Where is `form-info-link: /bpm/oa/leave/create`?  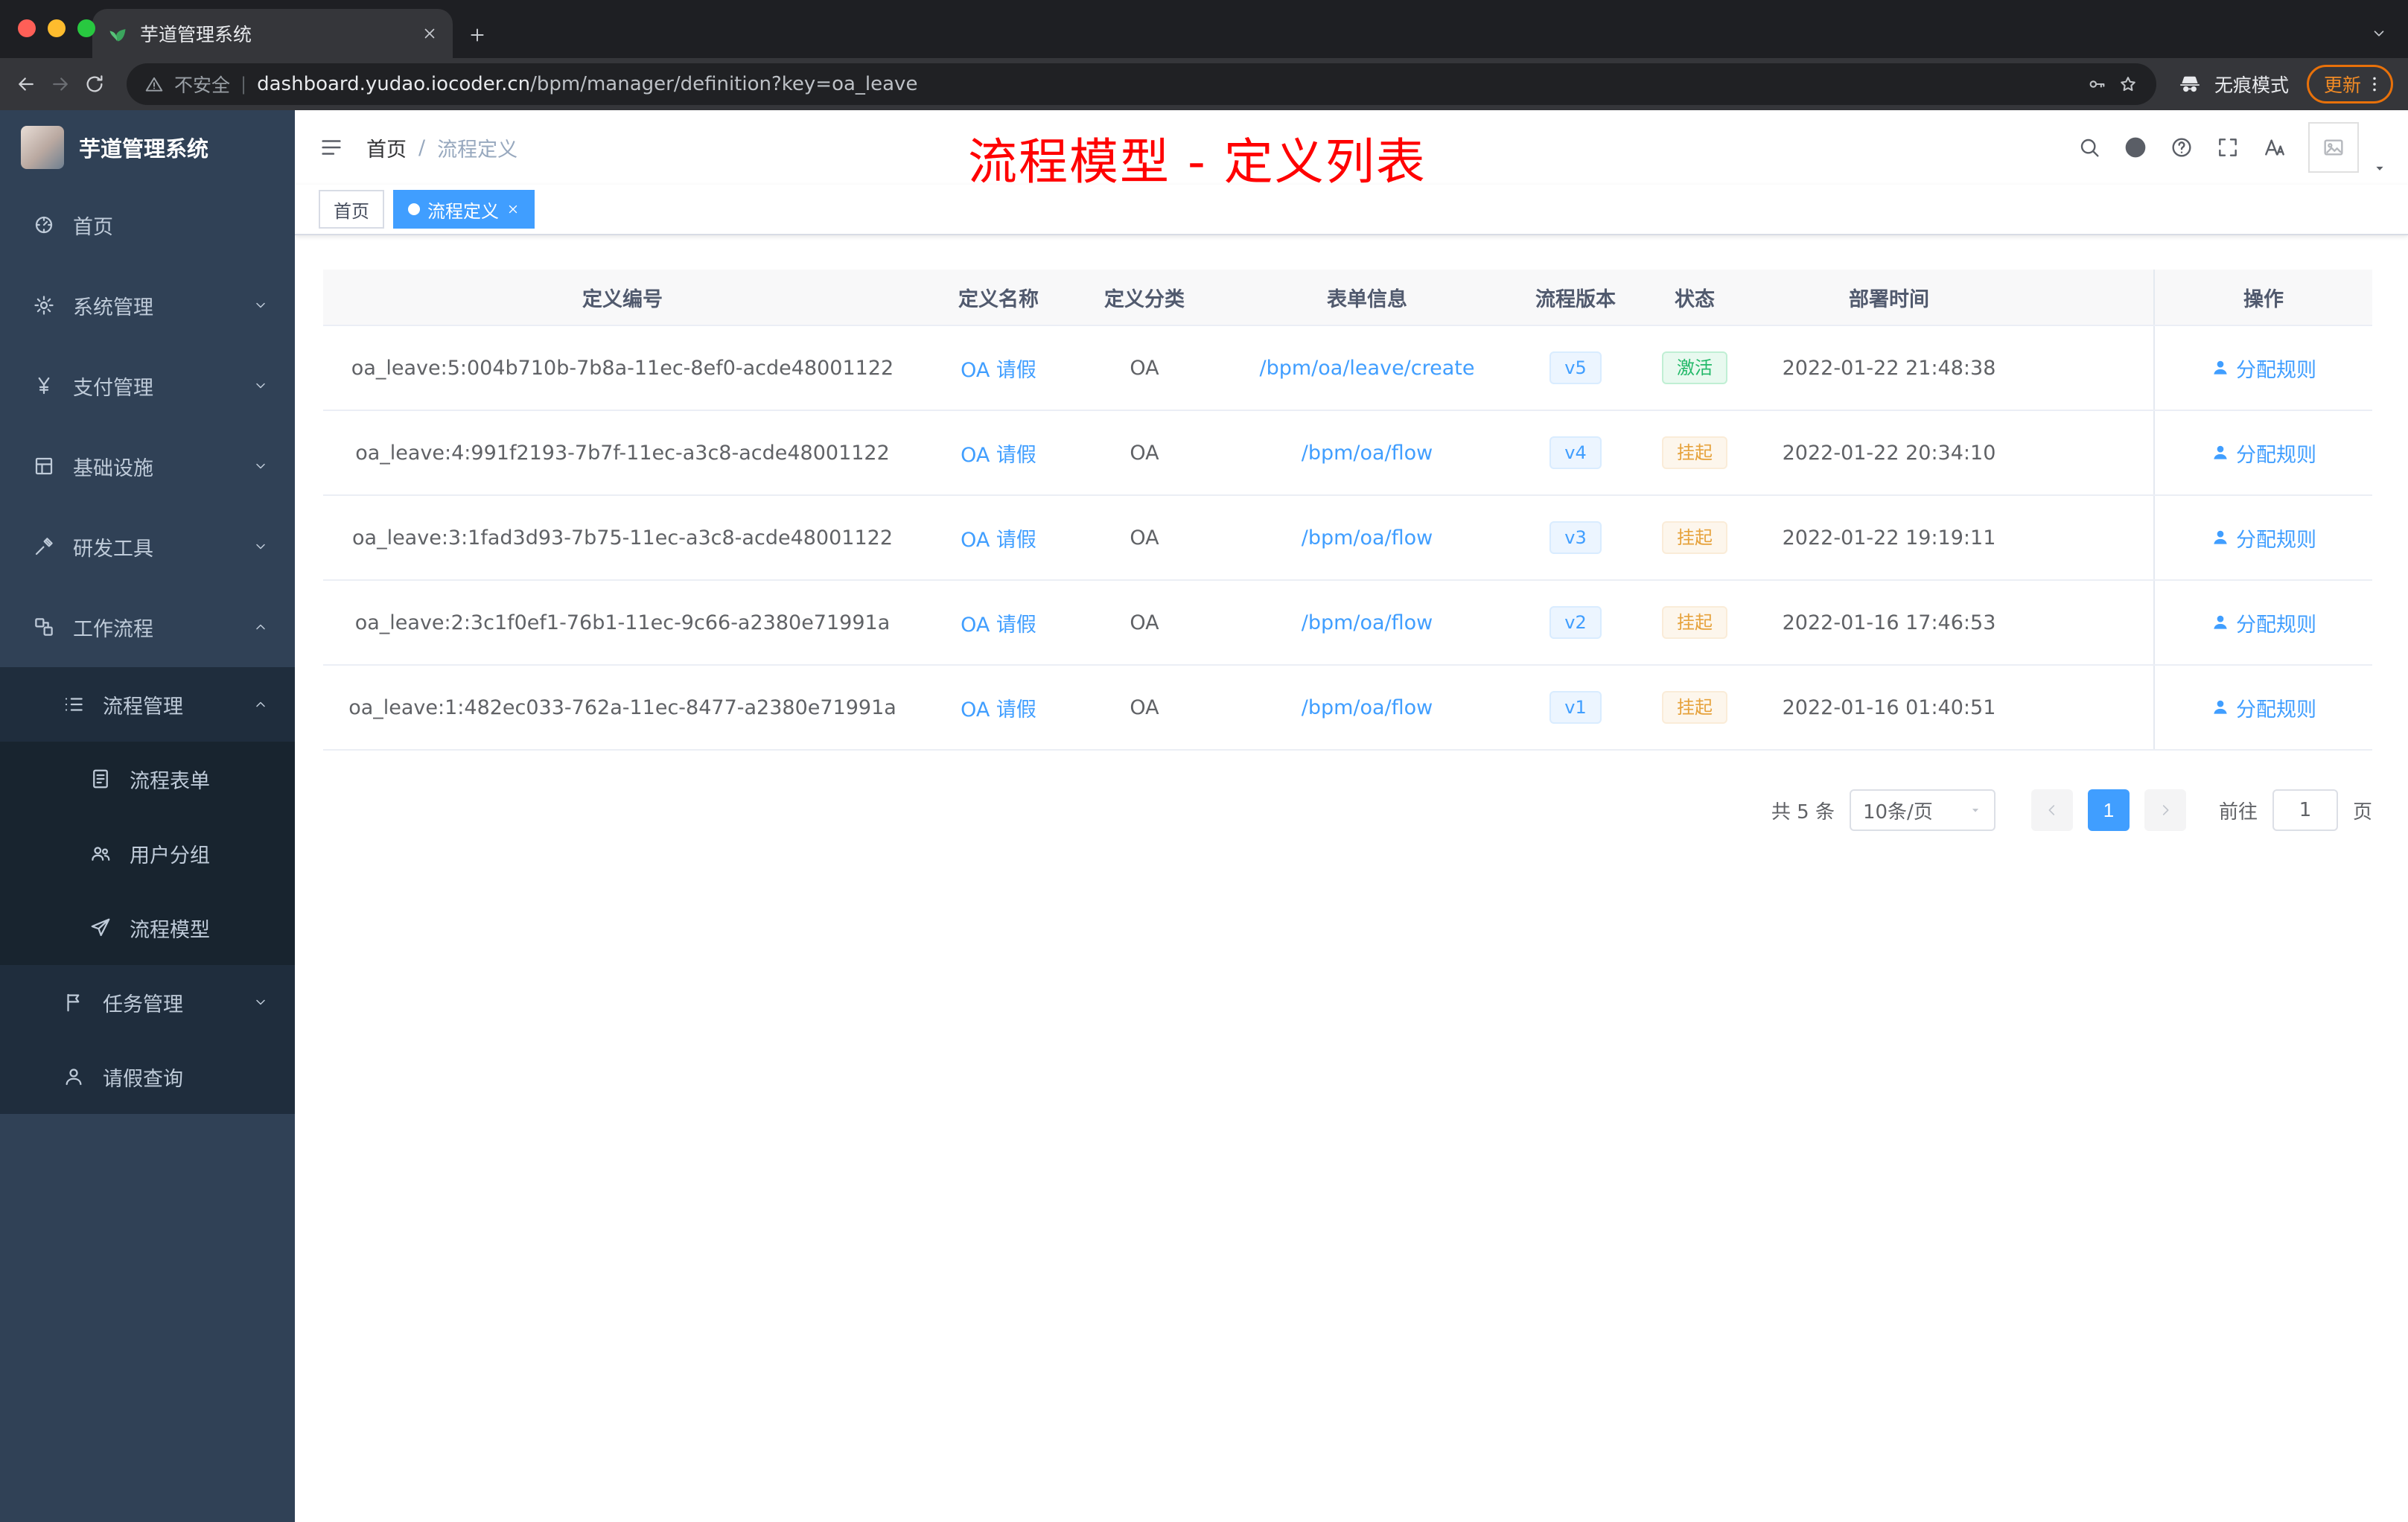 form-info-link: /bpm/oa/leave/create is located at coordinates (1367, 368).